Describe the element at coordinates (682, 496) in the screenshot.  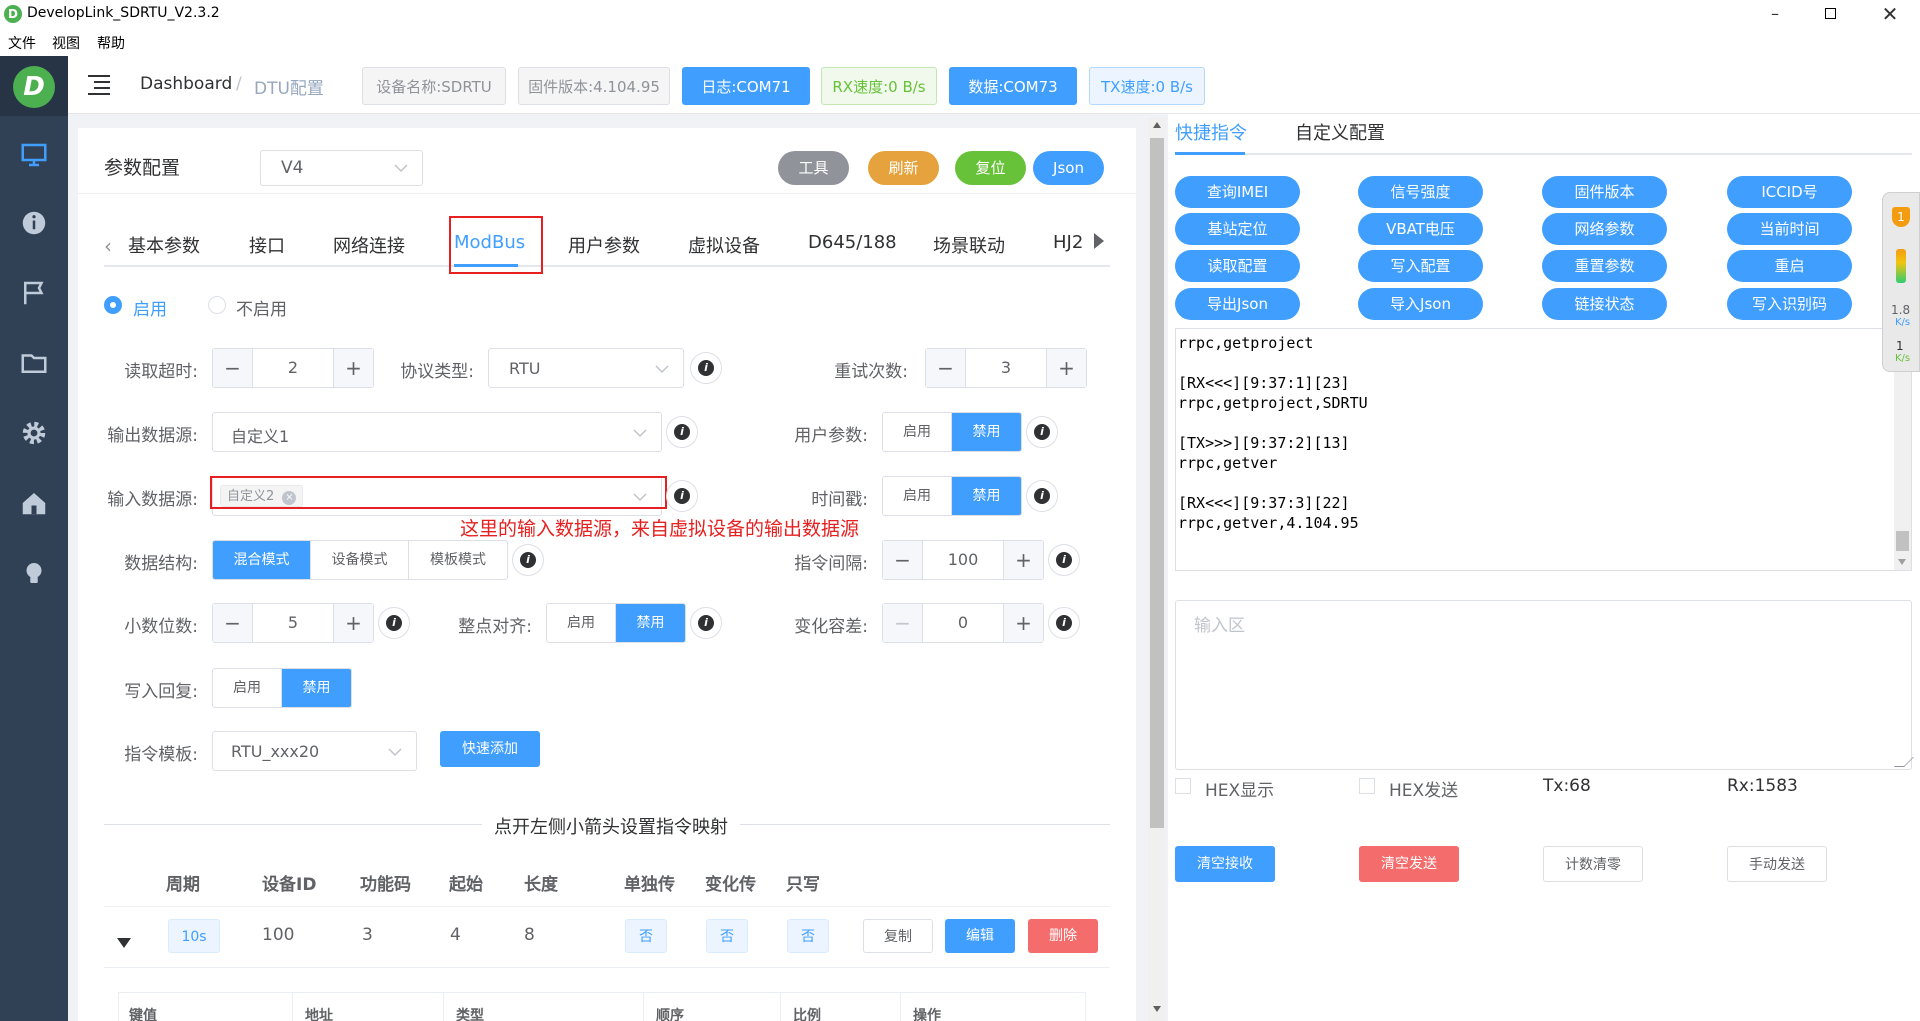
I see `input-source-info-icon: i` at that location.